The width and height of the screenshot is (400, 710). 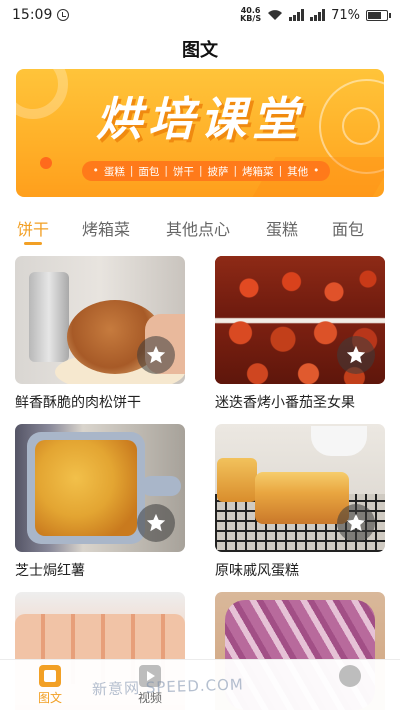 I want to click on recipe-card: 鲜香酥脆的肉松饼干, so click(x=100, y=334).